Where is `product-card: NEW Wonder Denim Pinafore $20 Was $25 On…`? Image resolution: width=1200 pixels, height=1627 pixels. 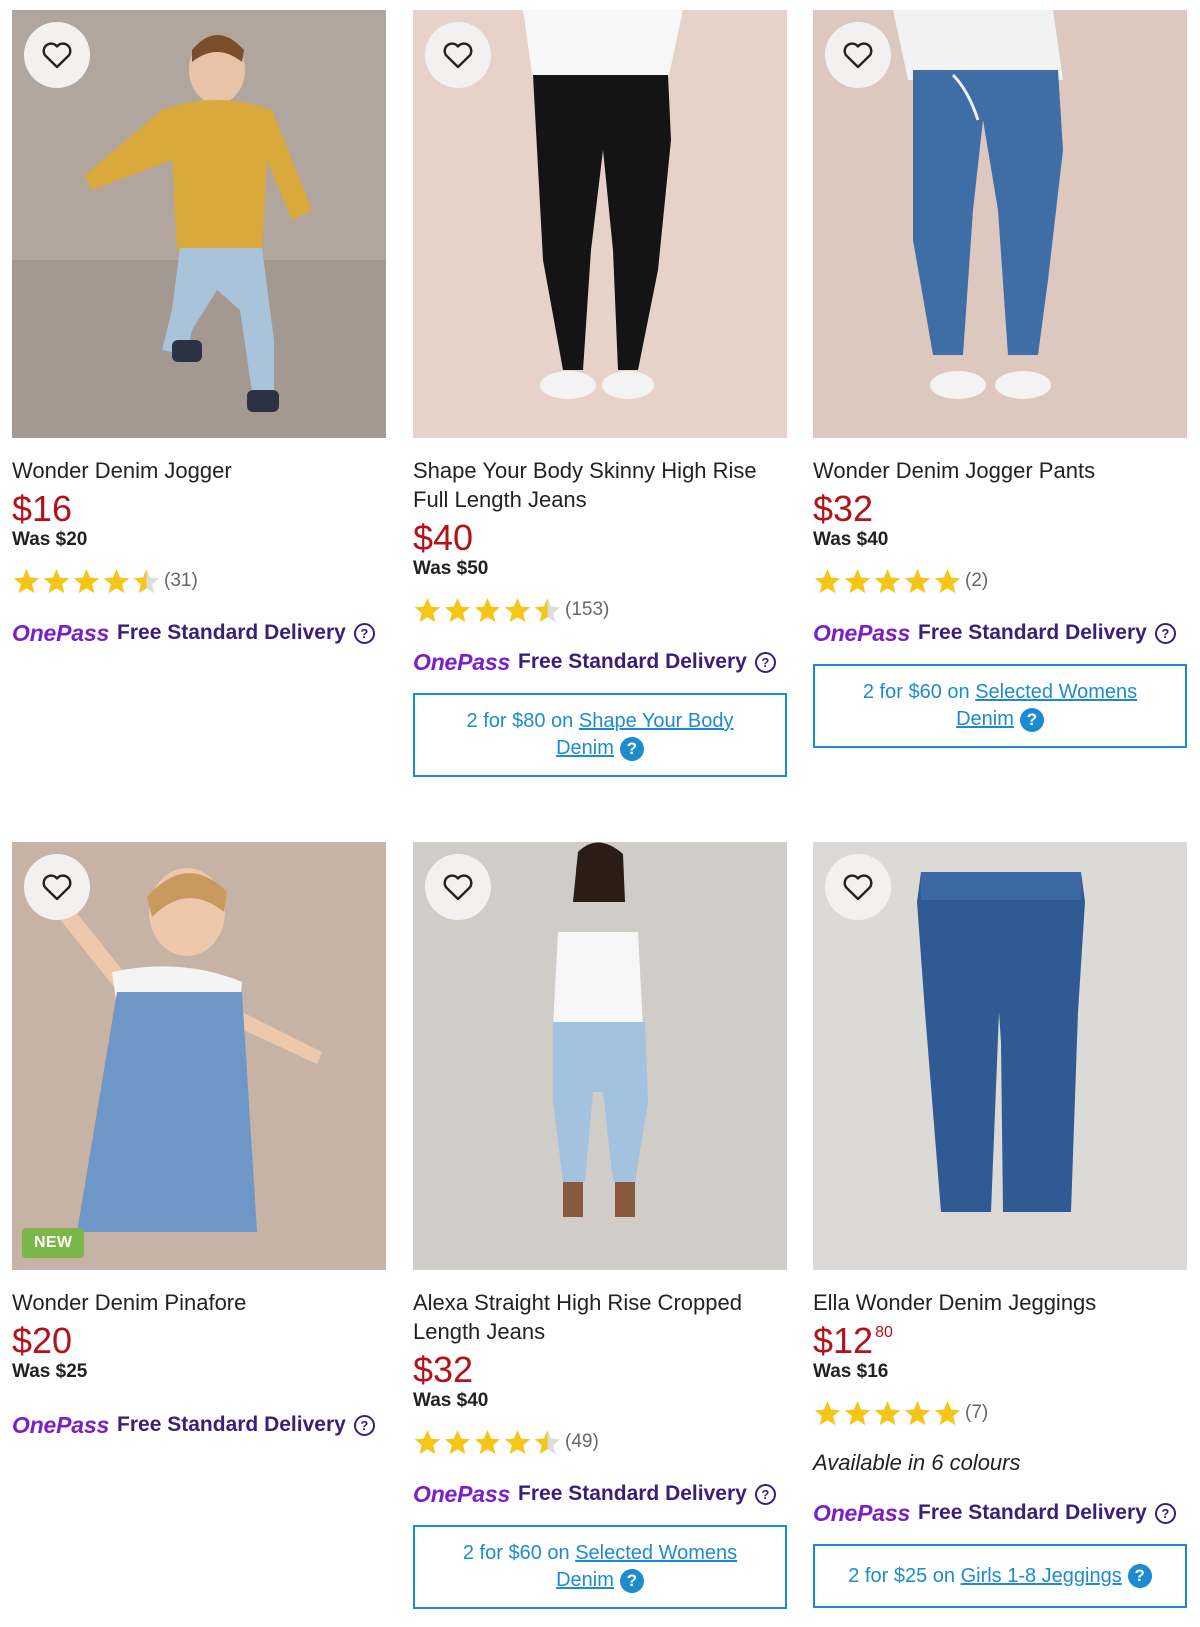
product-card: NEW Wonder Denim Pinafore $20 Was $25 On… is located at coordinates (199, 1141).